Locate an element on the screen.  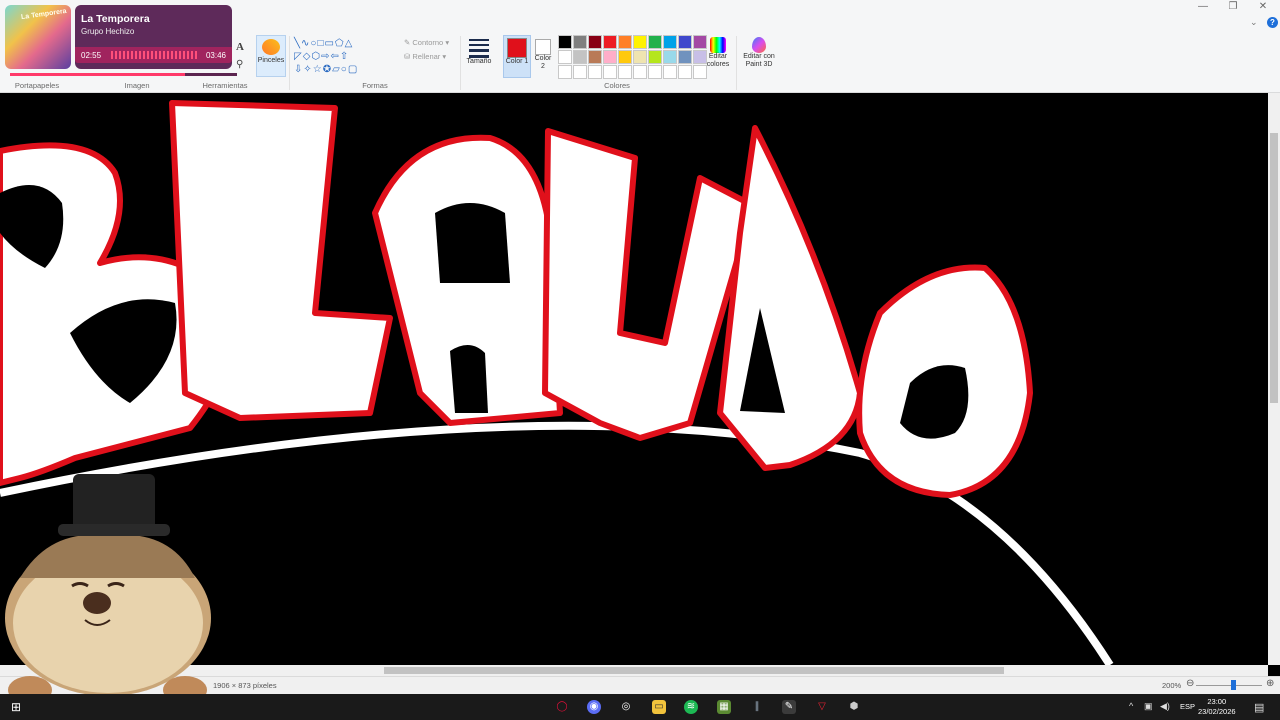
volume-icon: ◀) is located at coordinates (1165, 706).